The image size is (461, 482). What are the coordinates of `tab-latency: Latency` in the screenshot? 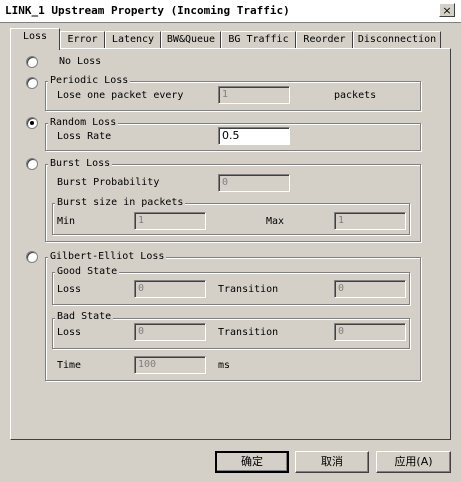 It's located at (133, 40).